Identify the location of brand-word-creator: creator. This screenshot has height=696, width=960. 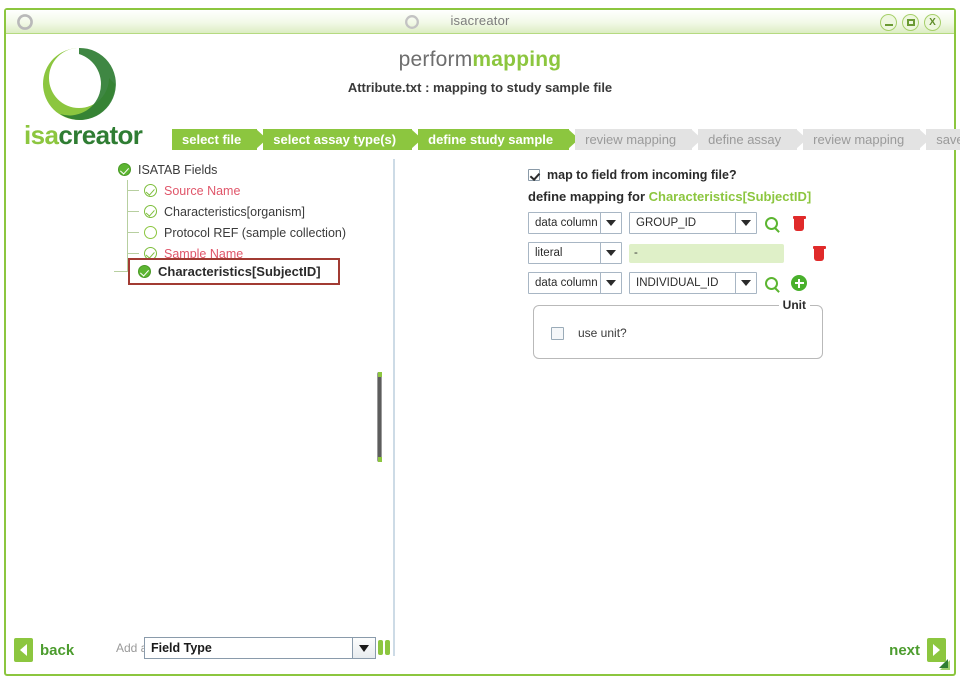
(100, 135).